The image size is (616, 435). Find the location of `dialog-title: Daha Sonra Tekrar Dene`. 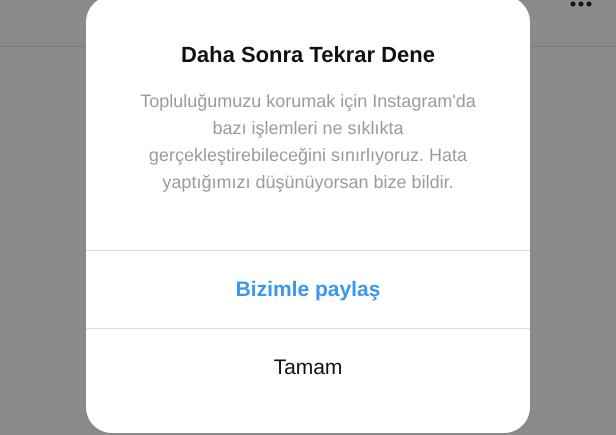

dialog-title: Daha Sonra Tekrar Dene is located at coordinates (308, 55).